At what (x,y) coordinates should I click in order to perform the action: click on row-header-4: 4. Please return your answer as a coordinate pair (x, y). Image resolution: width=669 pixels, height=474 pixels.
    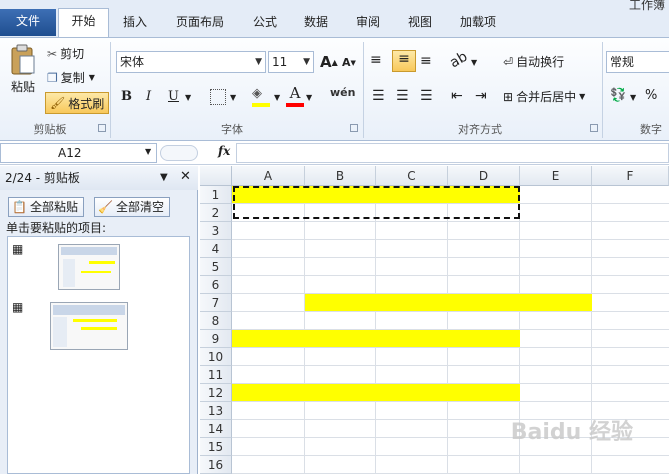
    Looking at the image, I should click on (216, 249).